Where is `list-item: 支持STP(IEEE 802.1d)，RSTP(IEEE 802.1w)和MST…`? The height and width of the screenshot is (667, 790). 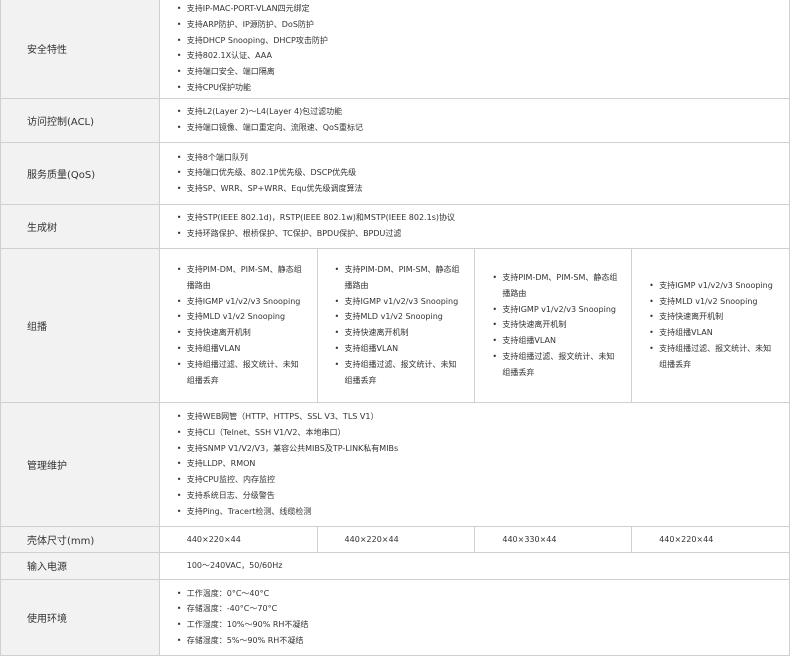 list-item: 支持STP(IEEE 802.1d)，RSTP(IEEE 802.1w)和MST… is located at coordinates (478, 218).